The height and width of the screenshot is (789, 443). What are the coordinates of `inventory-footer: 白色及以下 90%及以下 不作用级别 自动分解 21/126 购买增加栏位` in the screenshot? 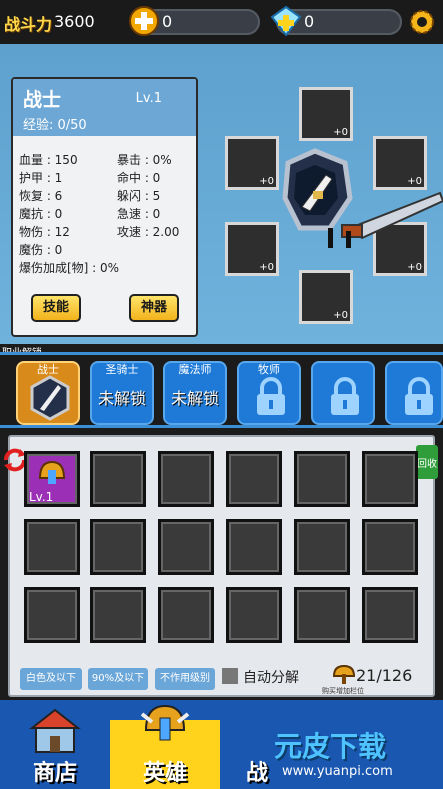 It's located at (221, 678).